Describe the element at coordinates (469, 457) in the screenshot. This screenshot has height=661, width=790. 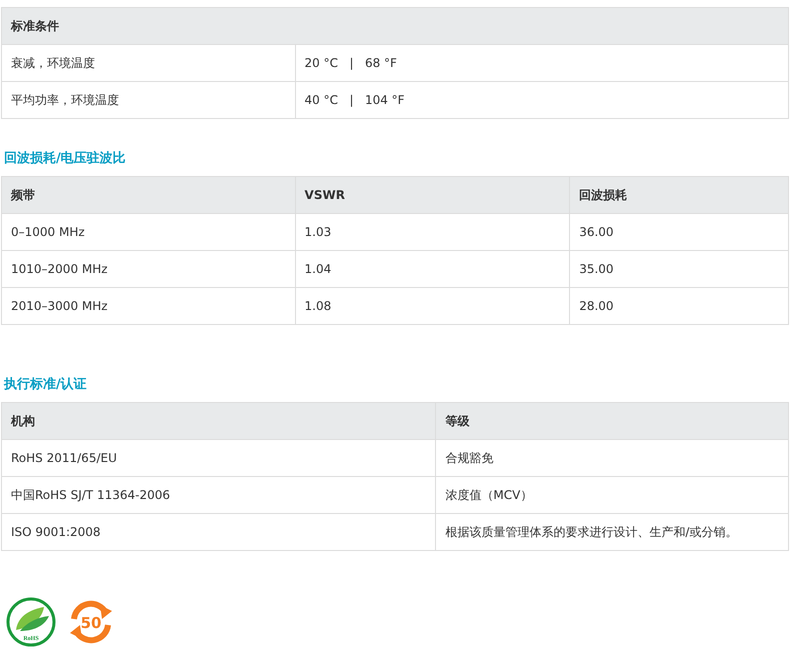
I see `table-cell: 合规豁免` at that location.